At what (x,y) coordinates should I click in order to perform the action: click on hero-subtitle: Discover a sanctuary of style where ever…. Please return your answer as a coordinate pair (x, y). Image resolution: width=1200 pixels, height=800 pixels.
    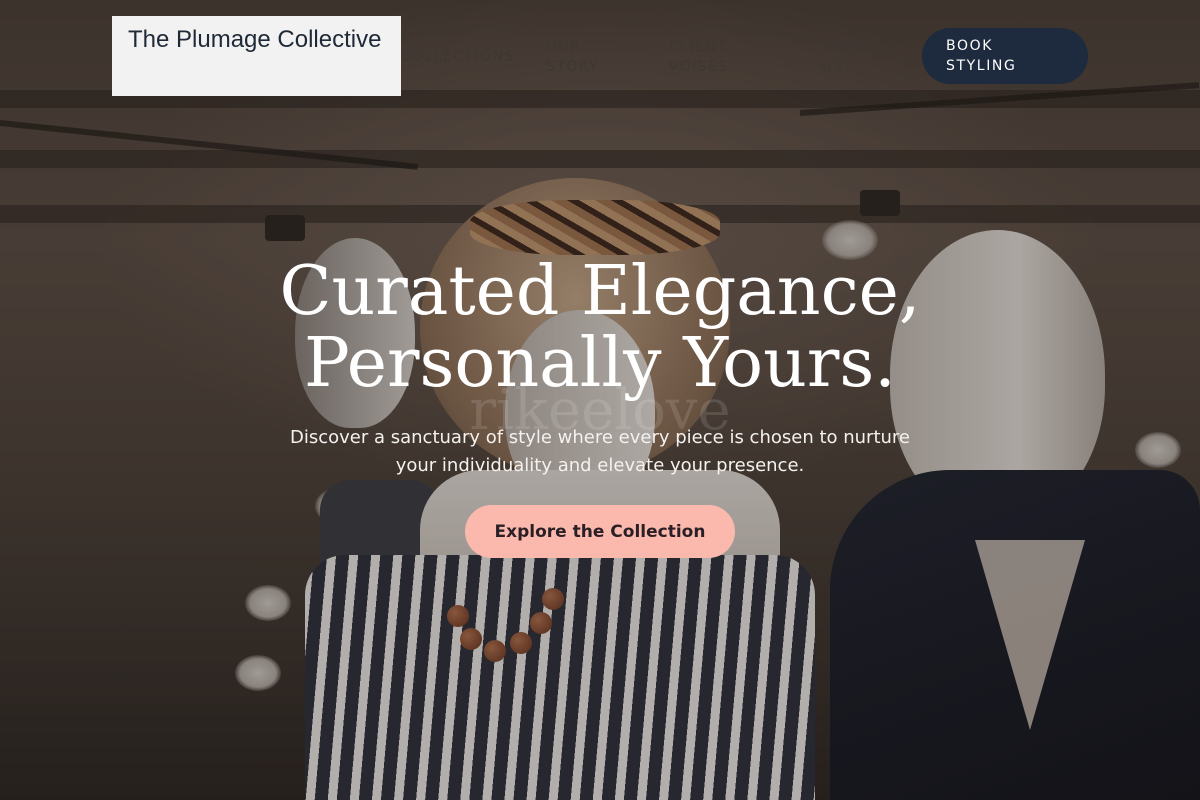
    Looking at the image, I should click on (599, 451).